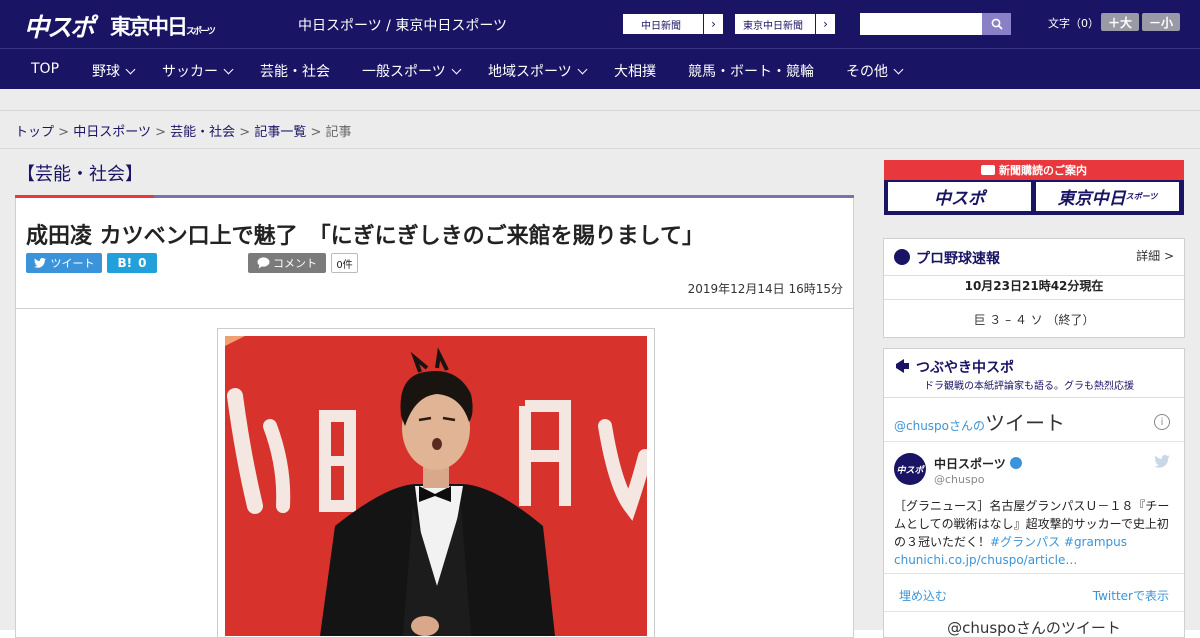 This screenshot has width=1200, height=638. Describe the element at coordinates (965, 368) in the screenshot. I see `tweet-panel-title: つぶやき中スポ` at that location.